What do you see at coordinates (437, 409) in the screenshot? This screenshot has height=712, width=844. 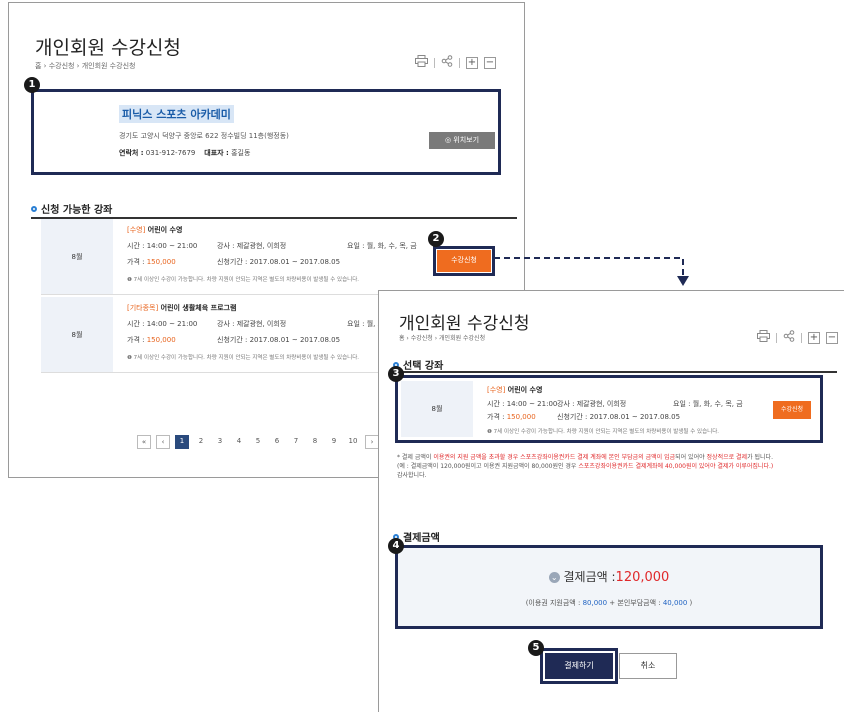 I see `course-month: 8월` at bounding box center [437, 409].